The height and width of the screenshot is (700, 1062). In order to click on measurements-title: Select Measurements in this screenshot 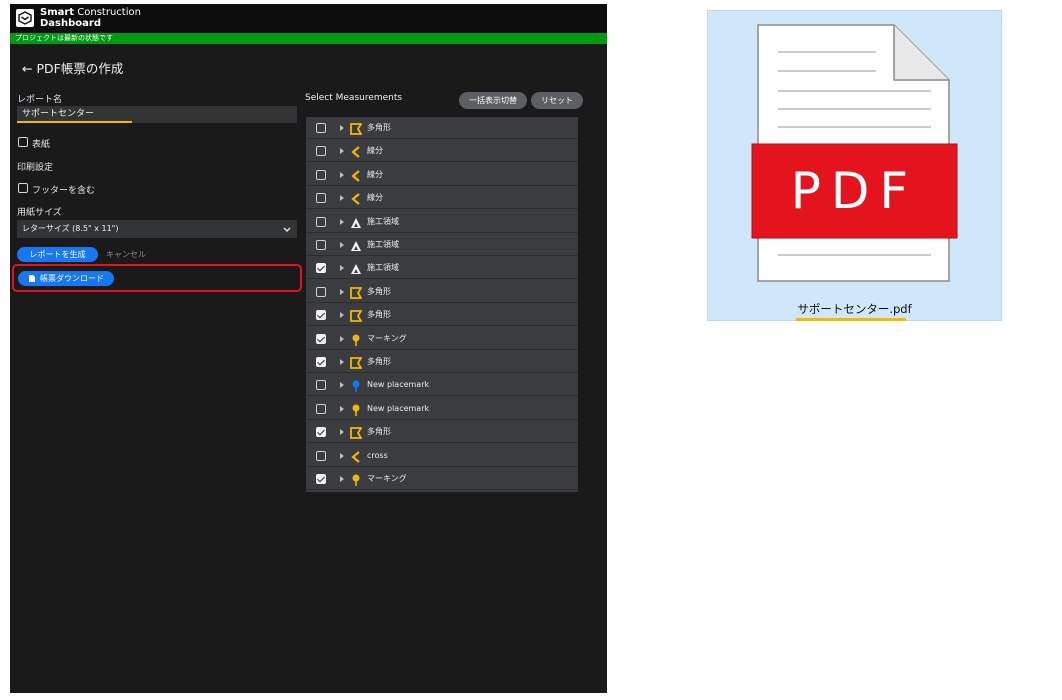, I will do `click(354, 98)`.